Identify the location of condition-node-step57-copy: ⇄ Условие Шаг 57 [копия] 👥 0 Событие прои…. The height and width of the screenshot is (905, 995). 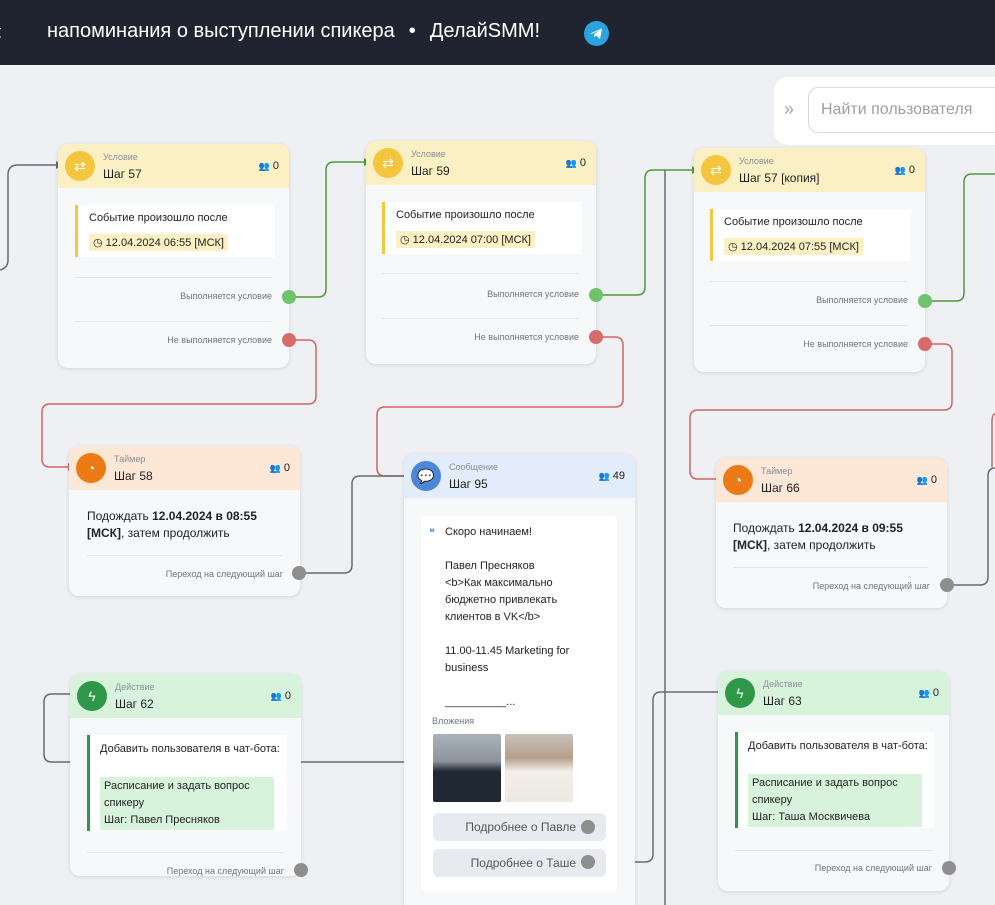
(809, 260).